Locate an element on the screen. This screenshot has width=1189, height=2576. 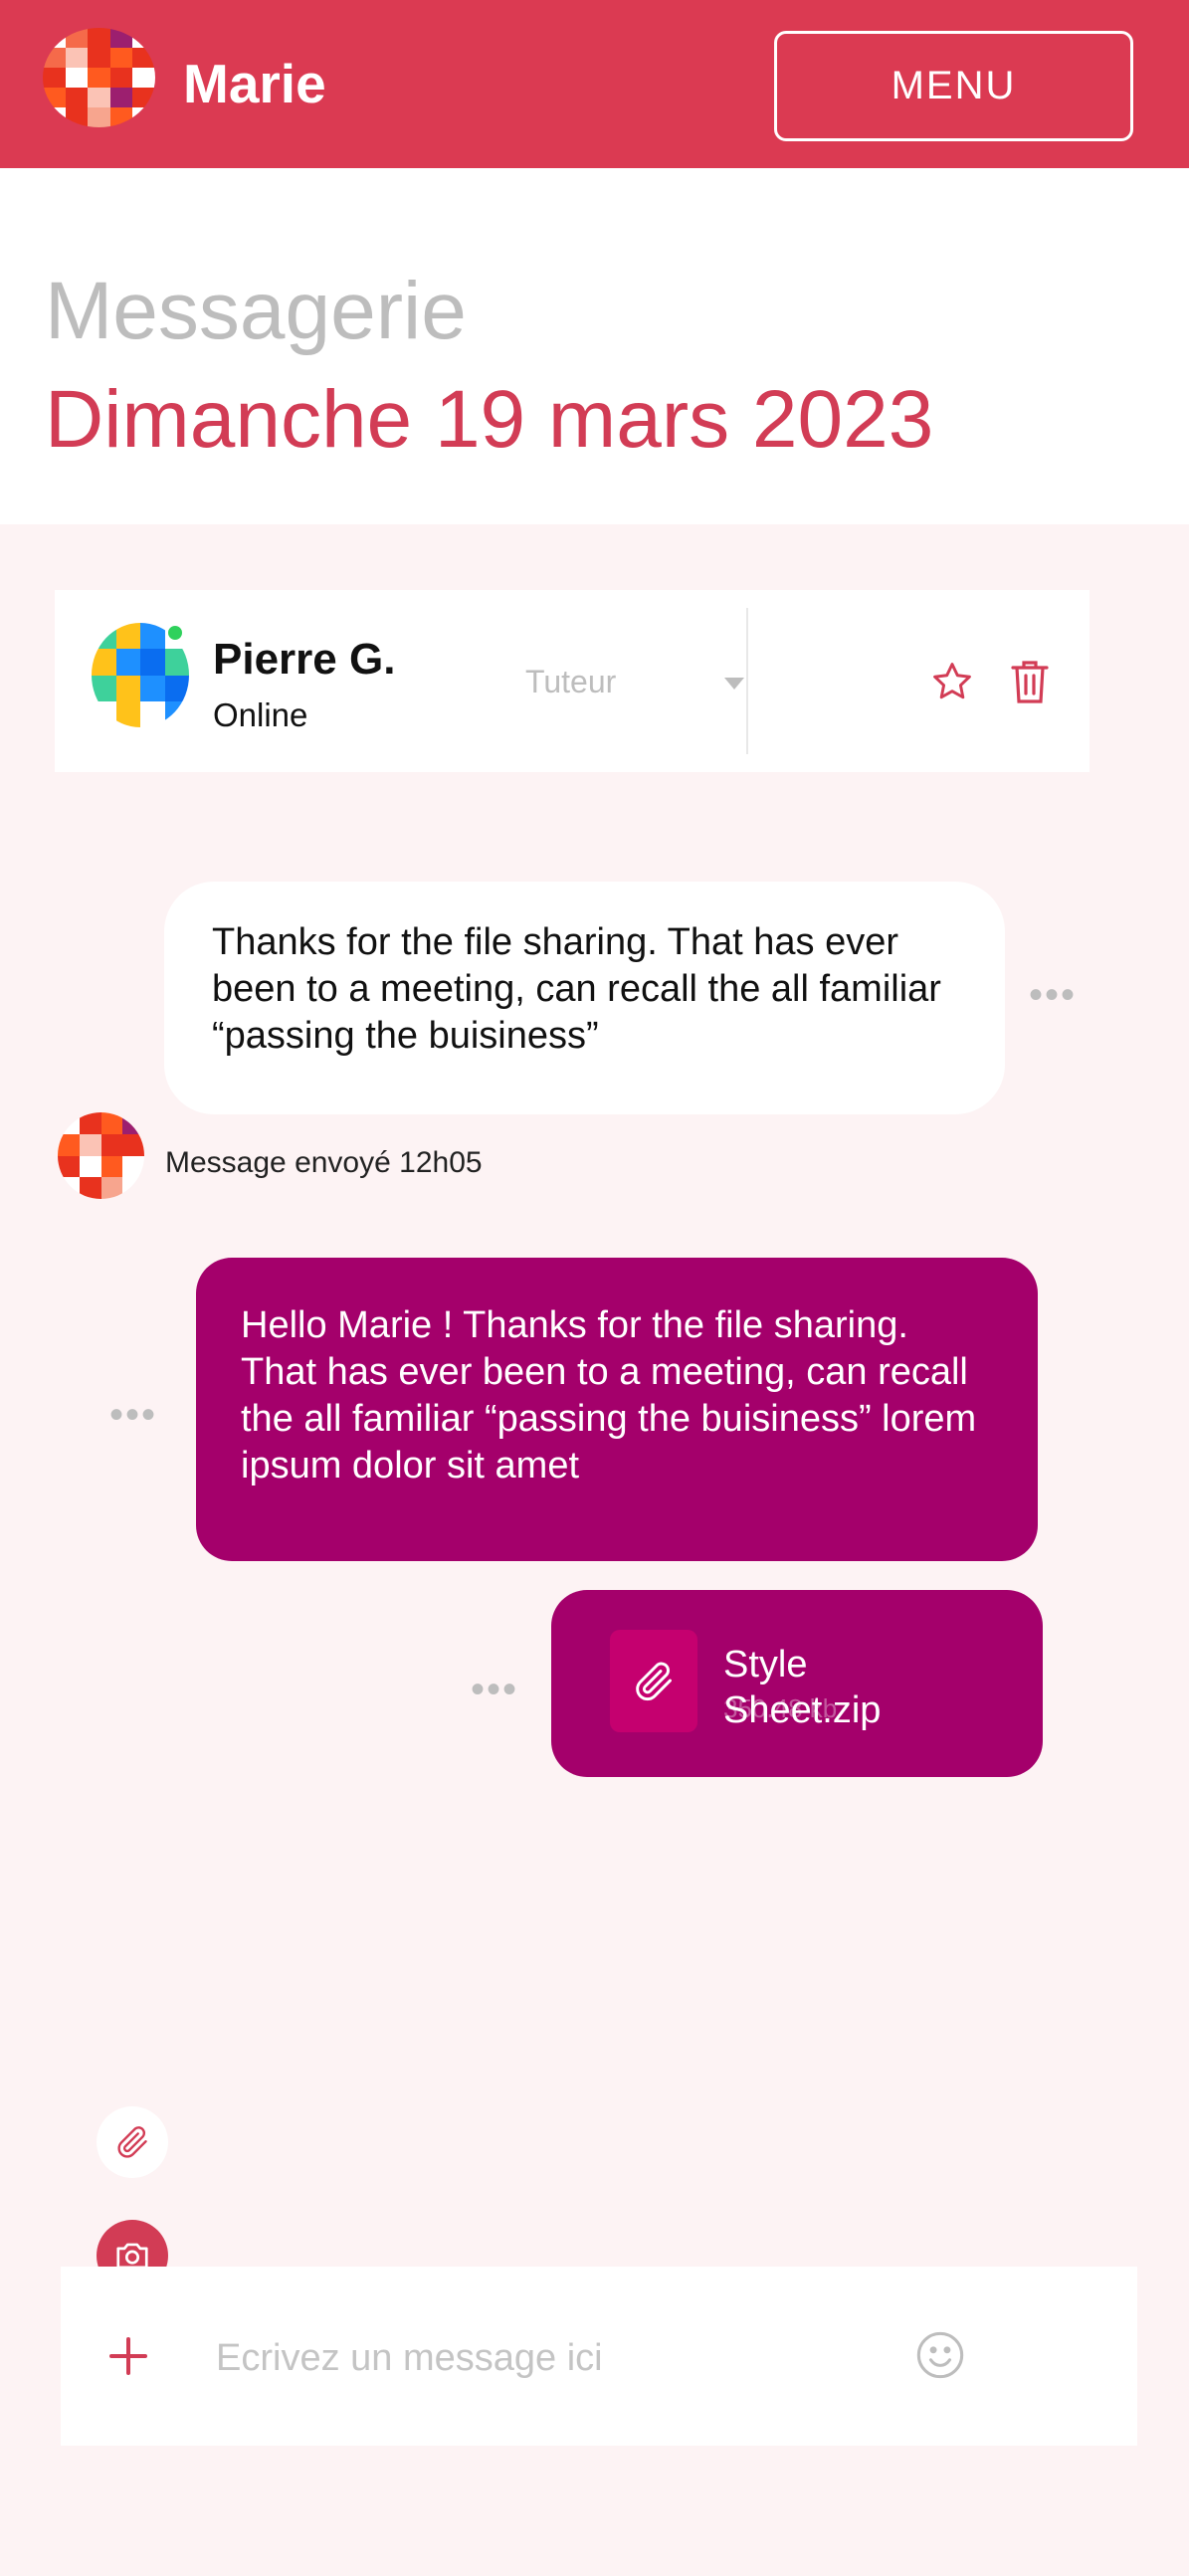
trash-icon is located at coordinates (1030, 681).